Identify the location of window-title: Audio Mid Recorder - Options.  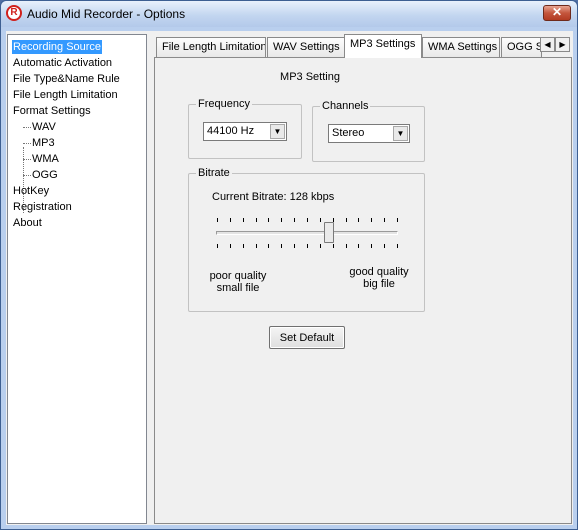
(106, 14).